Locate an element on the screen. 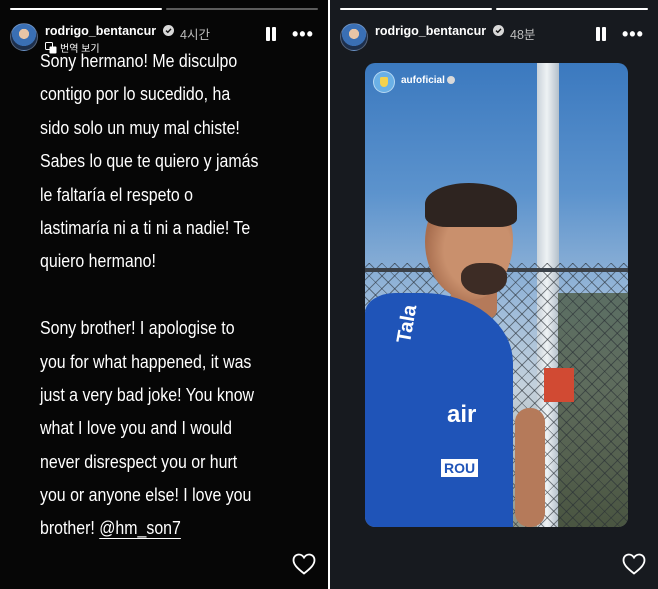  message-line: what I love you and I would is located at coordinates (136, 428).